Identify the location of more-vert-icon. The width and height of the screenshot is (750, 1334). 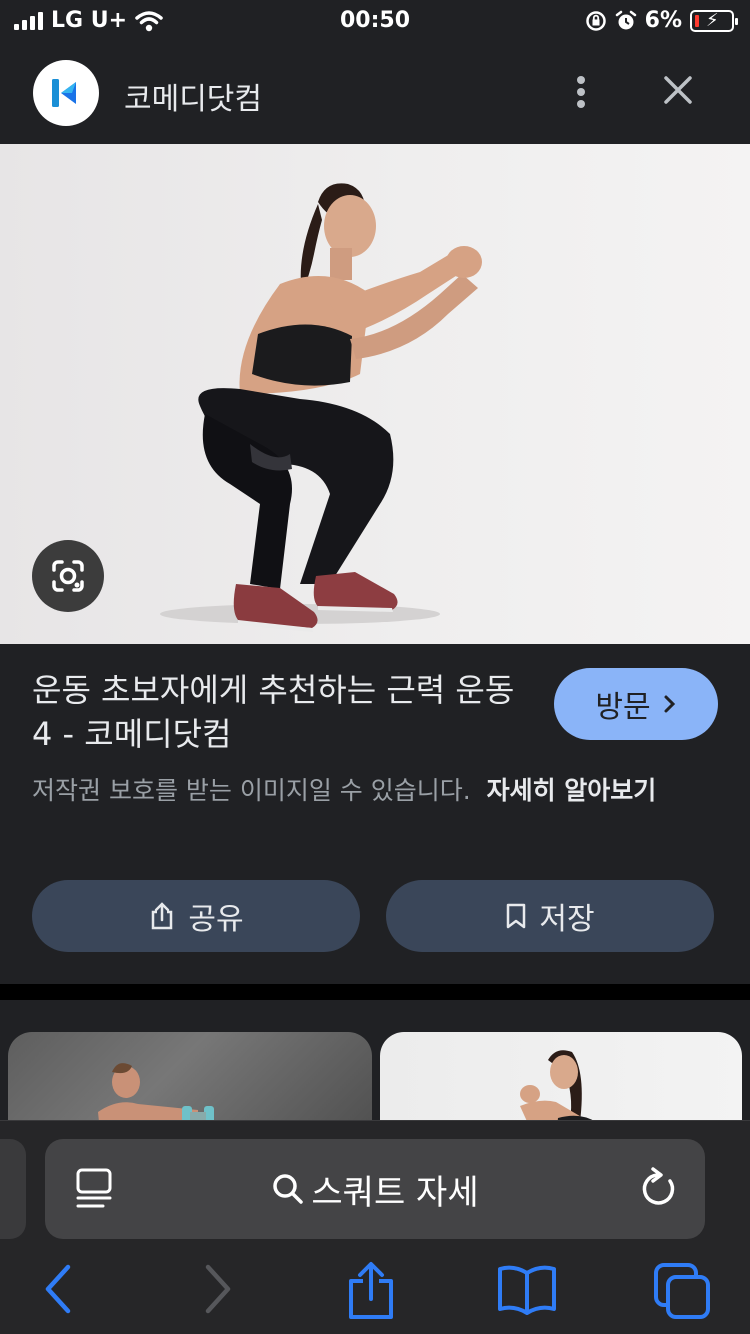
(581, 92).